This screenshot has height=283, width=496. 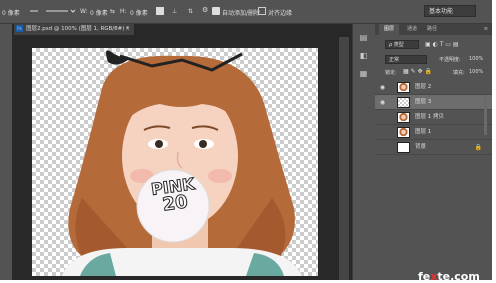 What do you see at coordinates (423, 132) in the screenshot?
I see `layer-name: 图层 1` at bounding box center [423, 132].